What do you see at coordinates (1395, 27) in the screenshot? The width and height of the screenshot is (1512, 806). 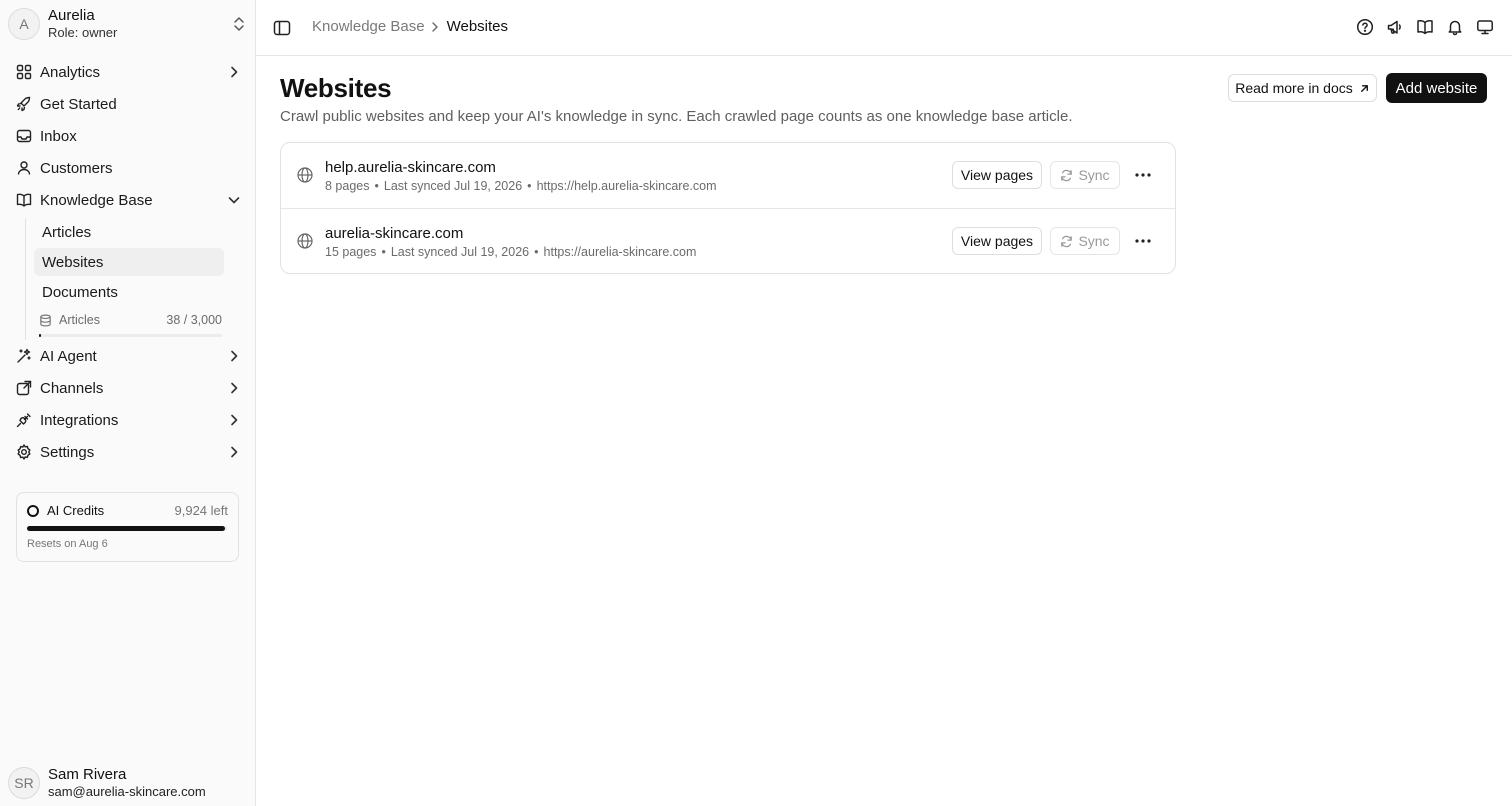 I see `megaphone-icon` at bounding box center [1395, 27].